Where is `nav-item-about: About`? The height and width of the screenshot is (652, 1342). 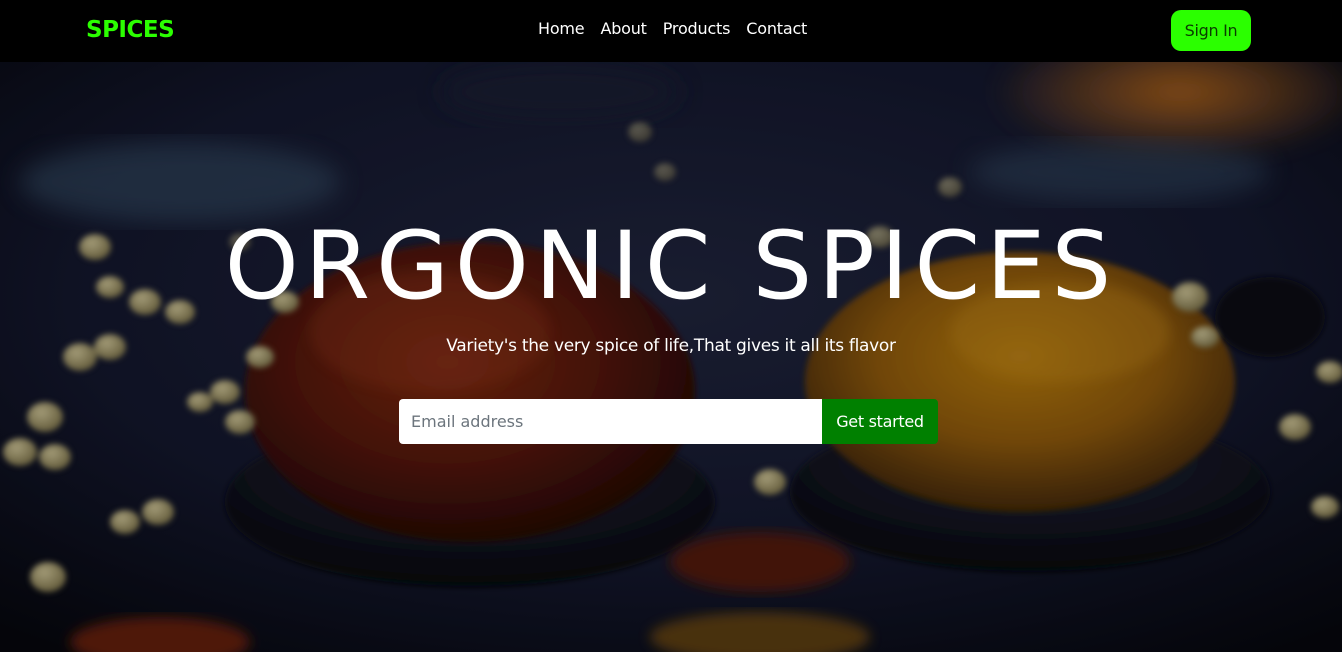 nav-item-about: About is located at coordinates (623, 29).